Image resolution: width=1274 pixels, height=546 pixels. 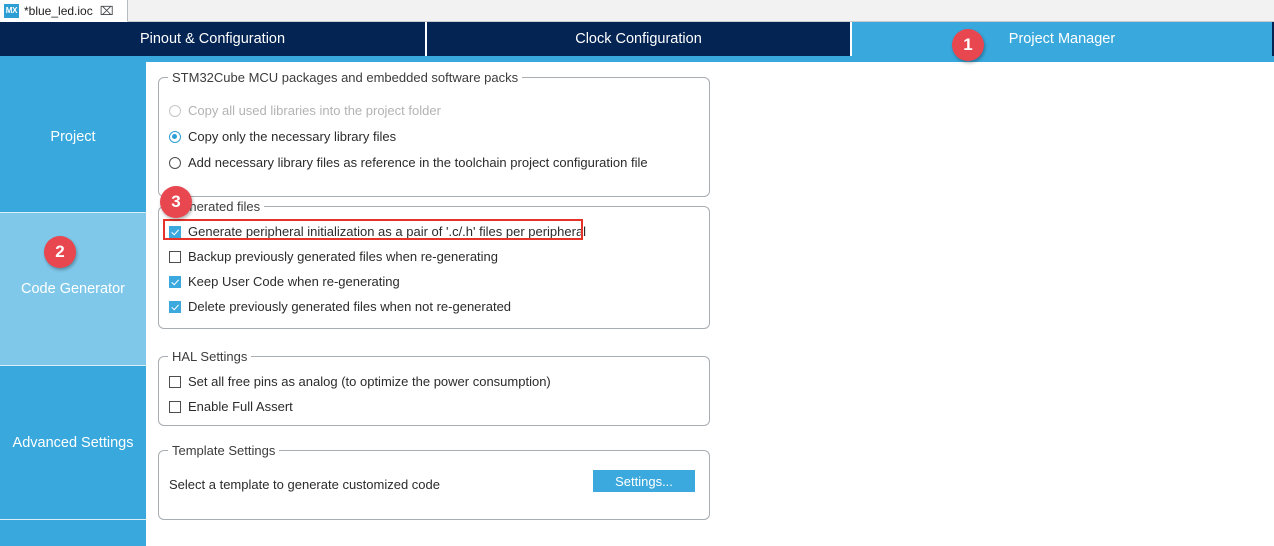 What do you see at coordinates (175, 257) in the screenshot?
I see `checkbox-backup-previously-generated` at bounding box center [175, 257].